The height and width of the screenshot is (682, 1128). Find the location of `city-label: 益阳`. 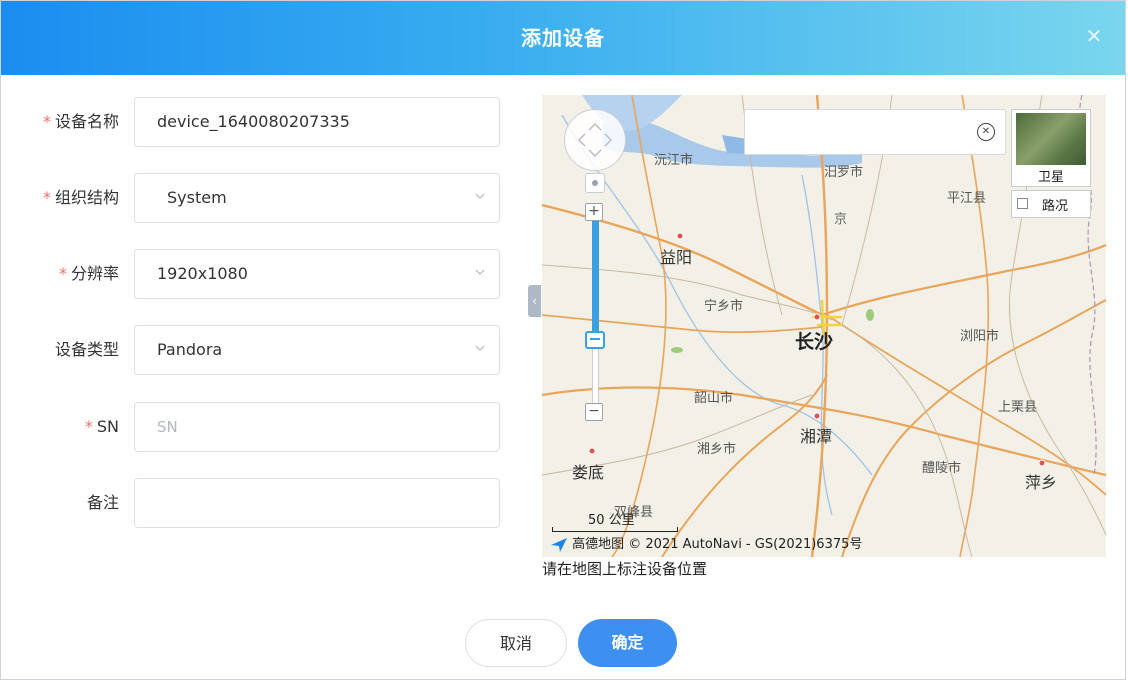

city-label: 益阳 is located at coordinates (676, 257).